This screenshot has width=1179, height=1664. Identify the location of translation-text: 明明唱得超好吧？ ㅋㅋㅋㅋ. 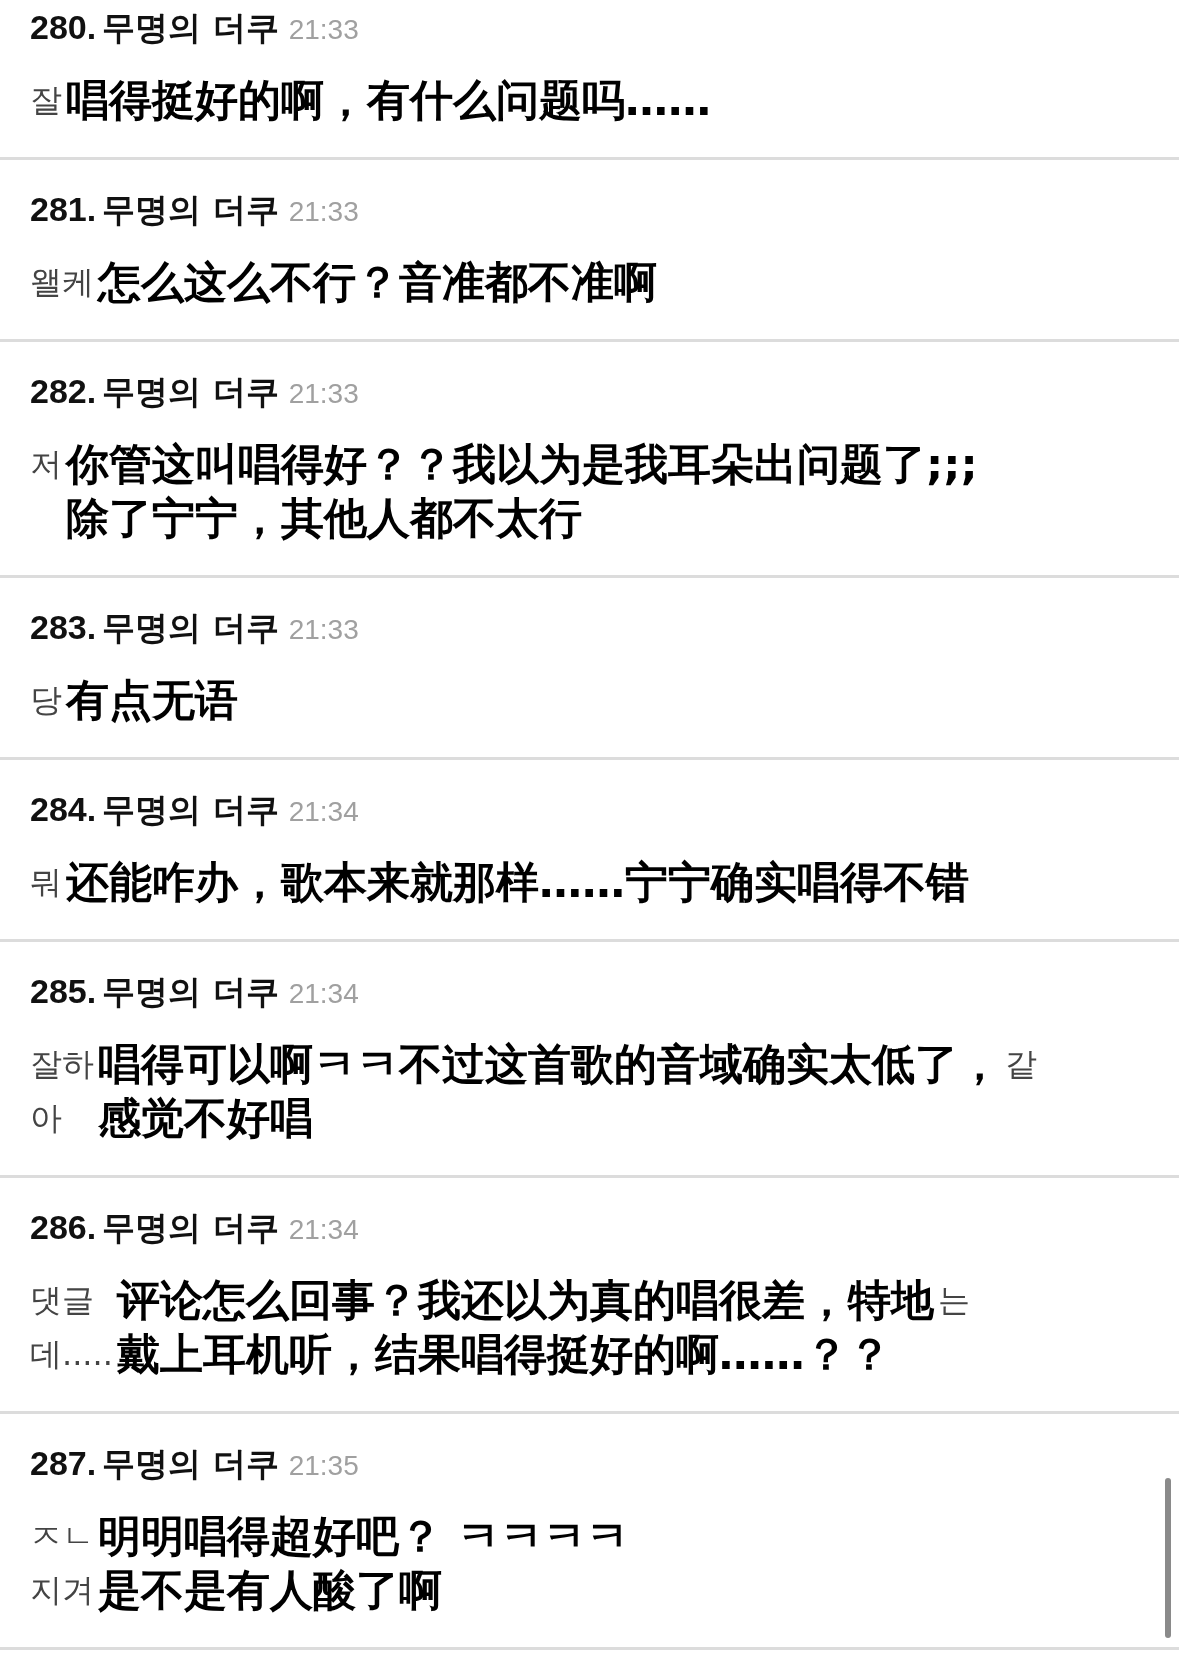
(363, 1536).